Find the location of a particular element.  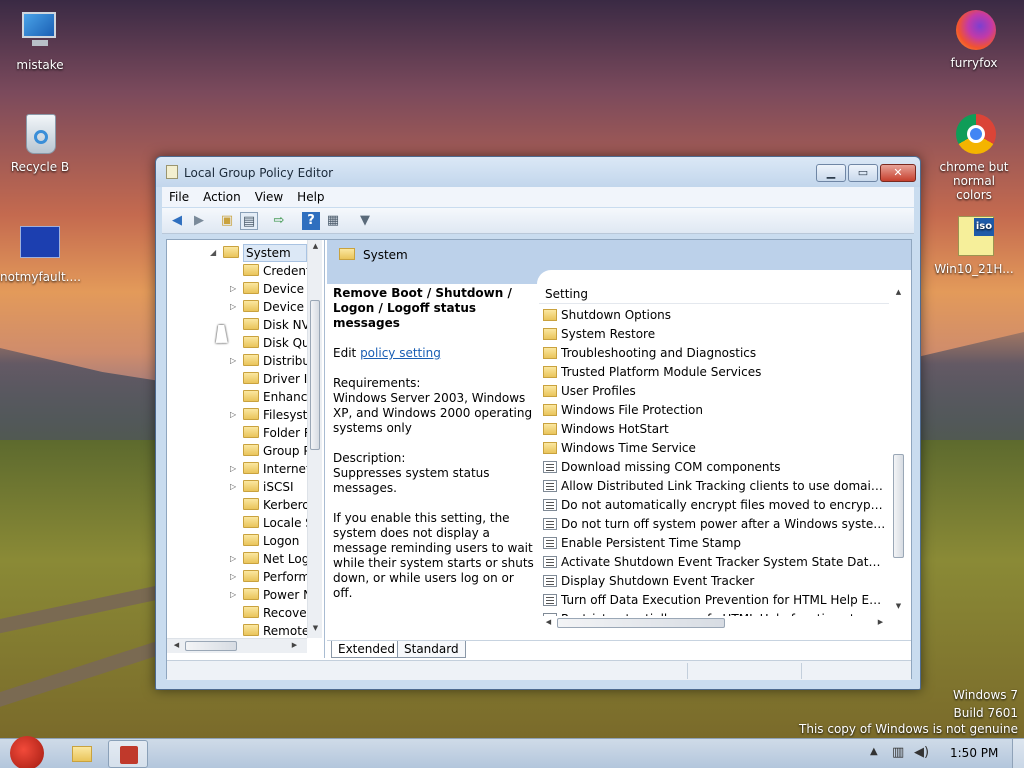

tab-standard: Standard is located at coordinates (431, 649).